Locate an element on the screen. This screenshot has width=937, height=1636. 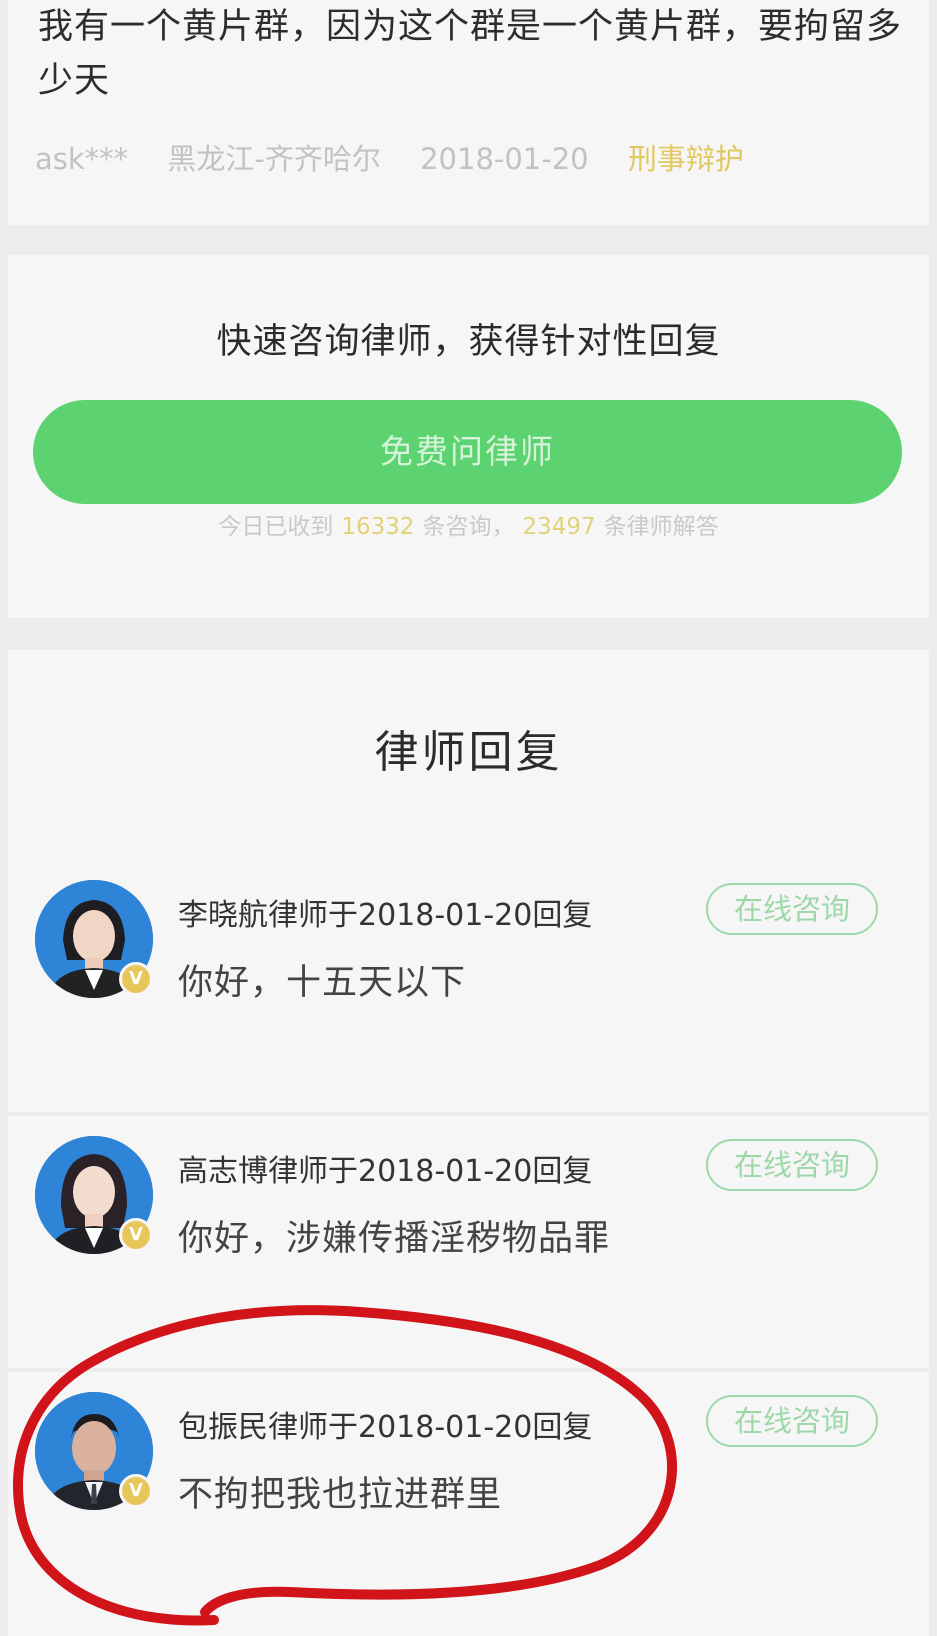
reply-header: 李晓航律师于2018-01-20回复 is located at coordinates (385, 915).